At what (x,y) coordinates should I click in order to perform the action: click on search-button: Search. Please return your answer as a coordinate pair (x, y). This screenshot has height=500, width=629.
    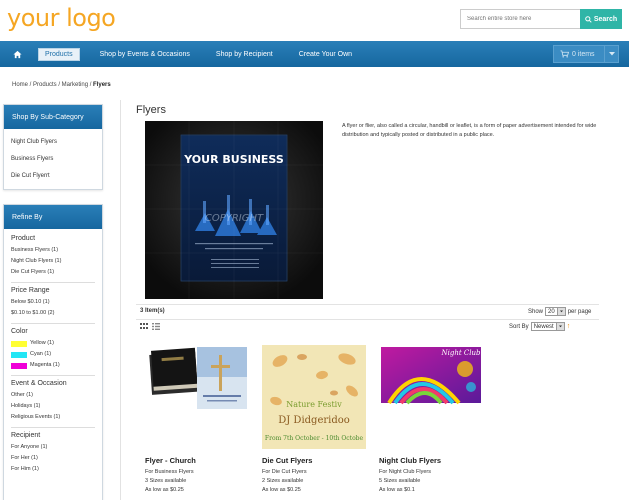
    Looking at the image, I should click on (601, 19).